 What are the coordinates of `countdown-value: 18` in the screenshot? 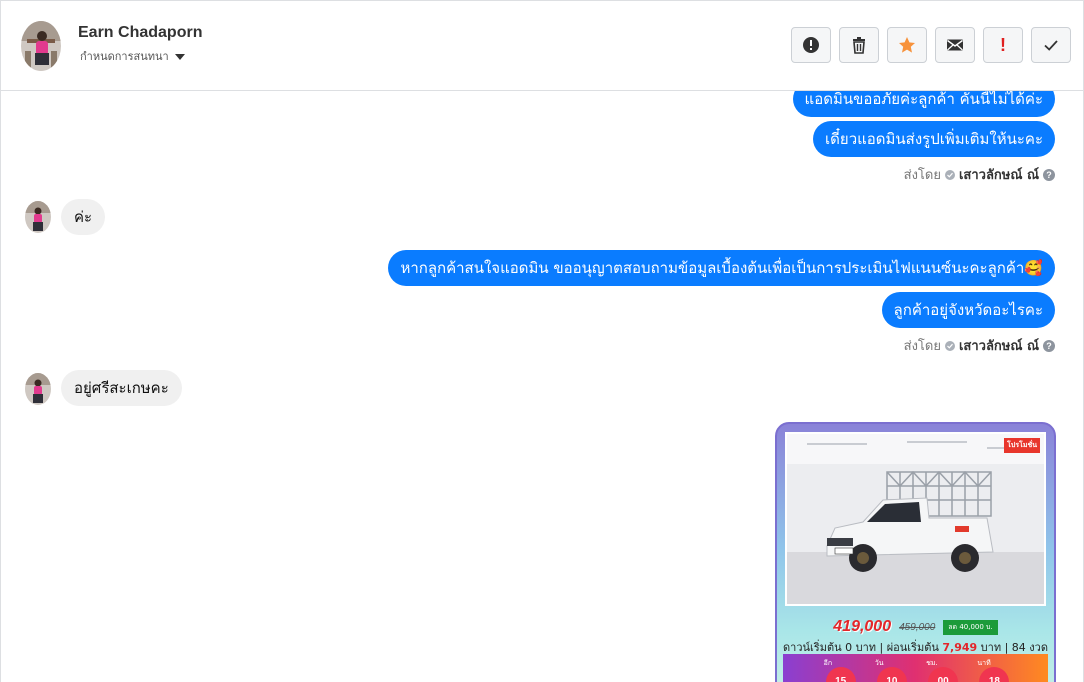 It's located at (994, 674).